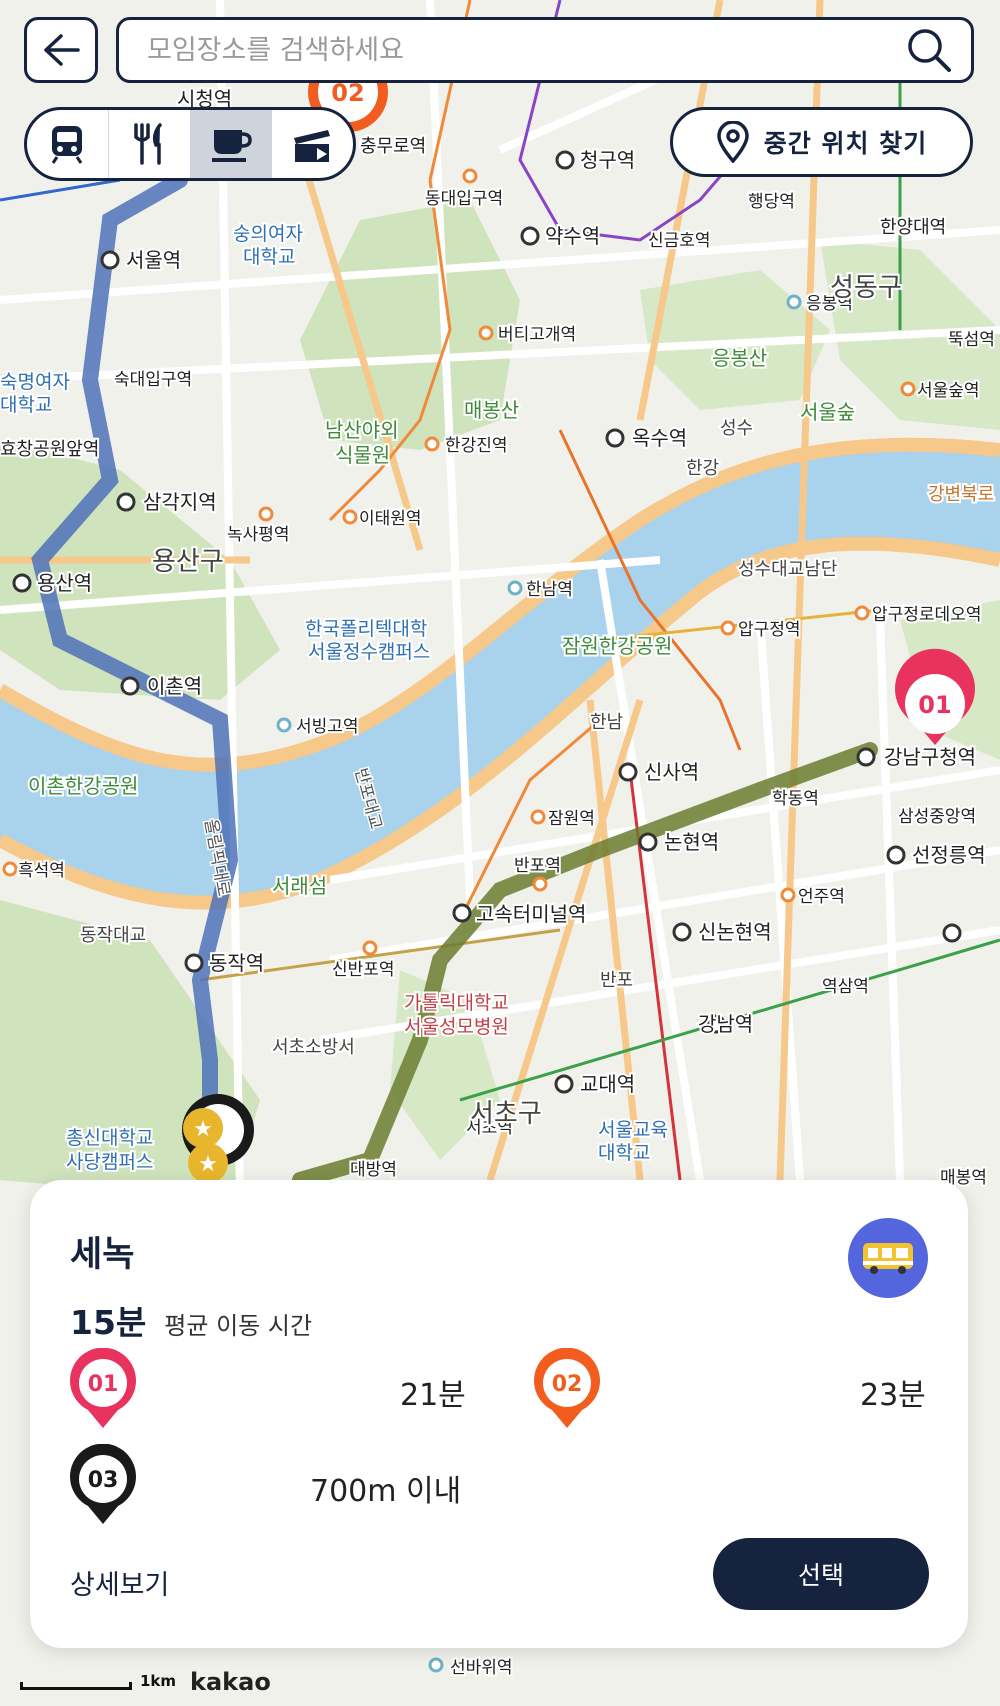  I want to click on svg-text: 사당캠퍼스, so click(109, 1162).